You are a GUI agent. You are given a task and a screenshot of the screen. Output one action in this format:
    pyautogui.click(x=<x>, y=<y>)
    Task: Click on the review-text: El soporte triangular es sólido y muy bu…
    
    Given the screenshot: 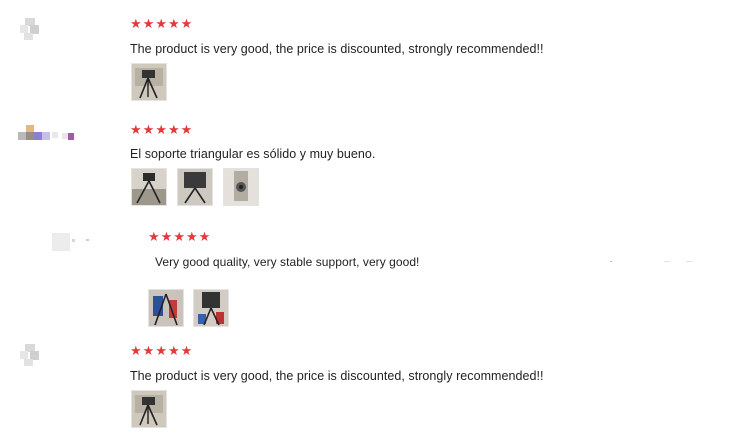 What is the action you would take?
    pyautogui.click(x=253, y=154)
    